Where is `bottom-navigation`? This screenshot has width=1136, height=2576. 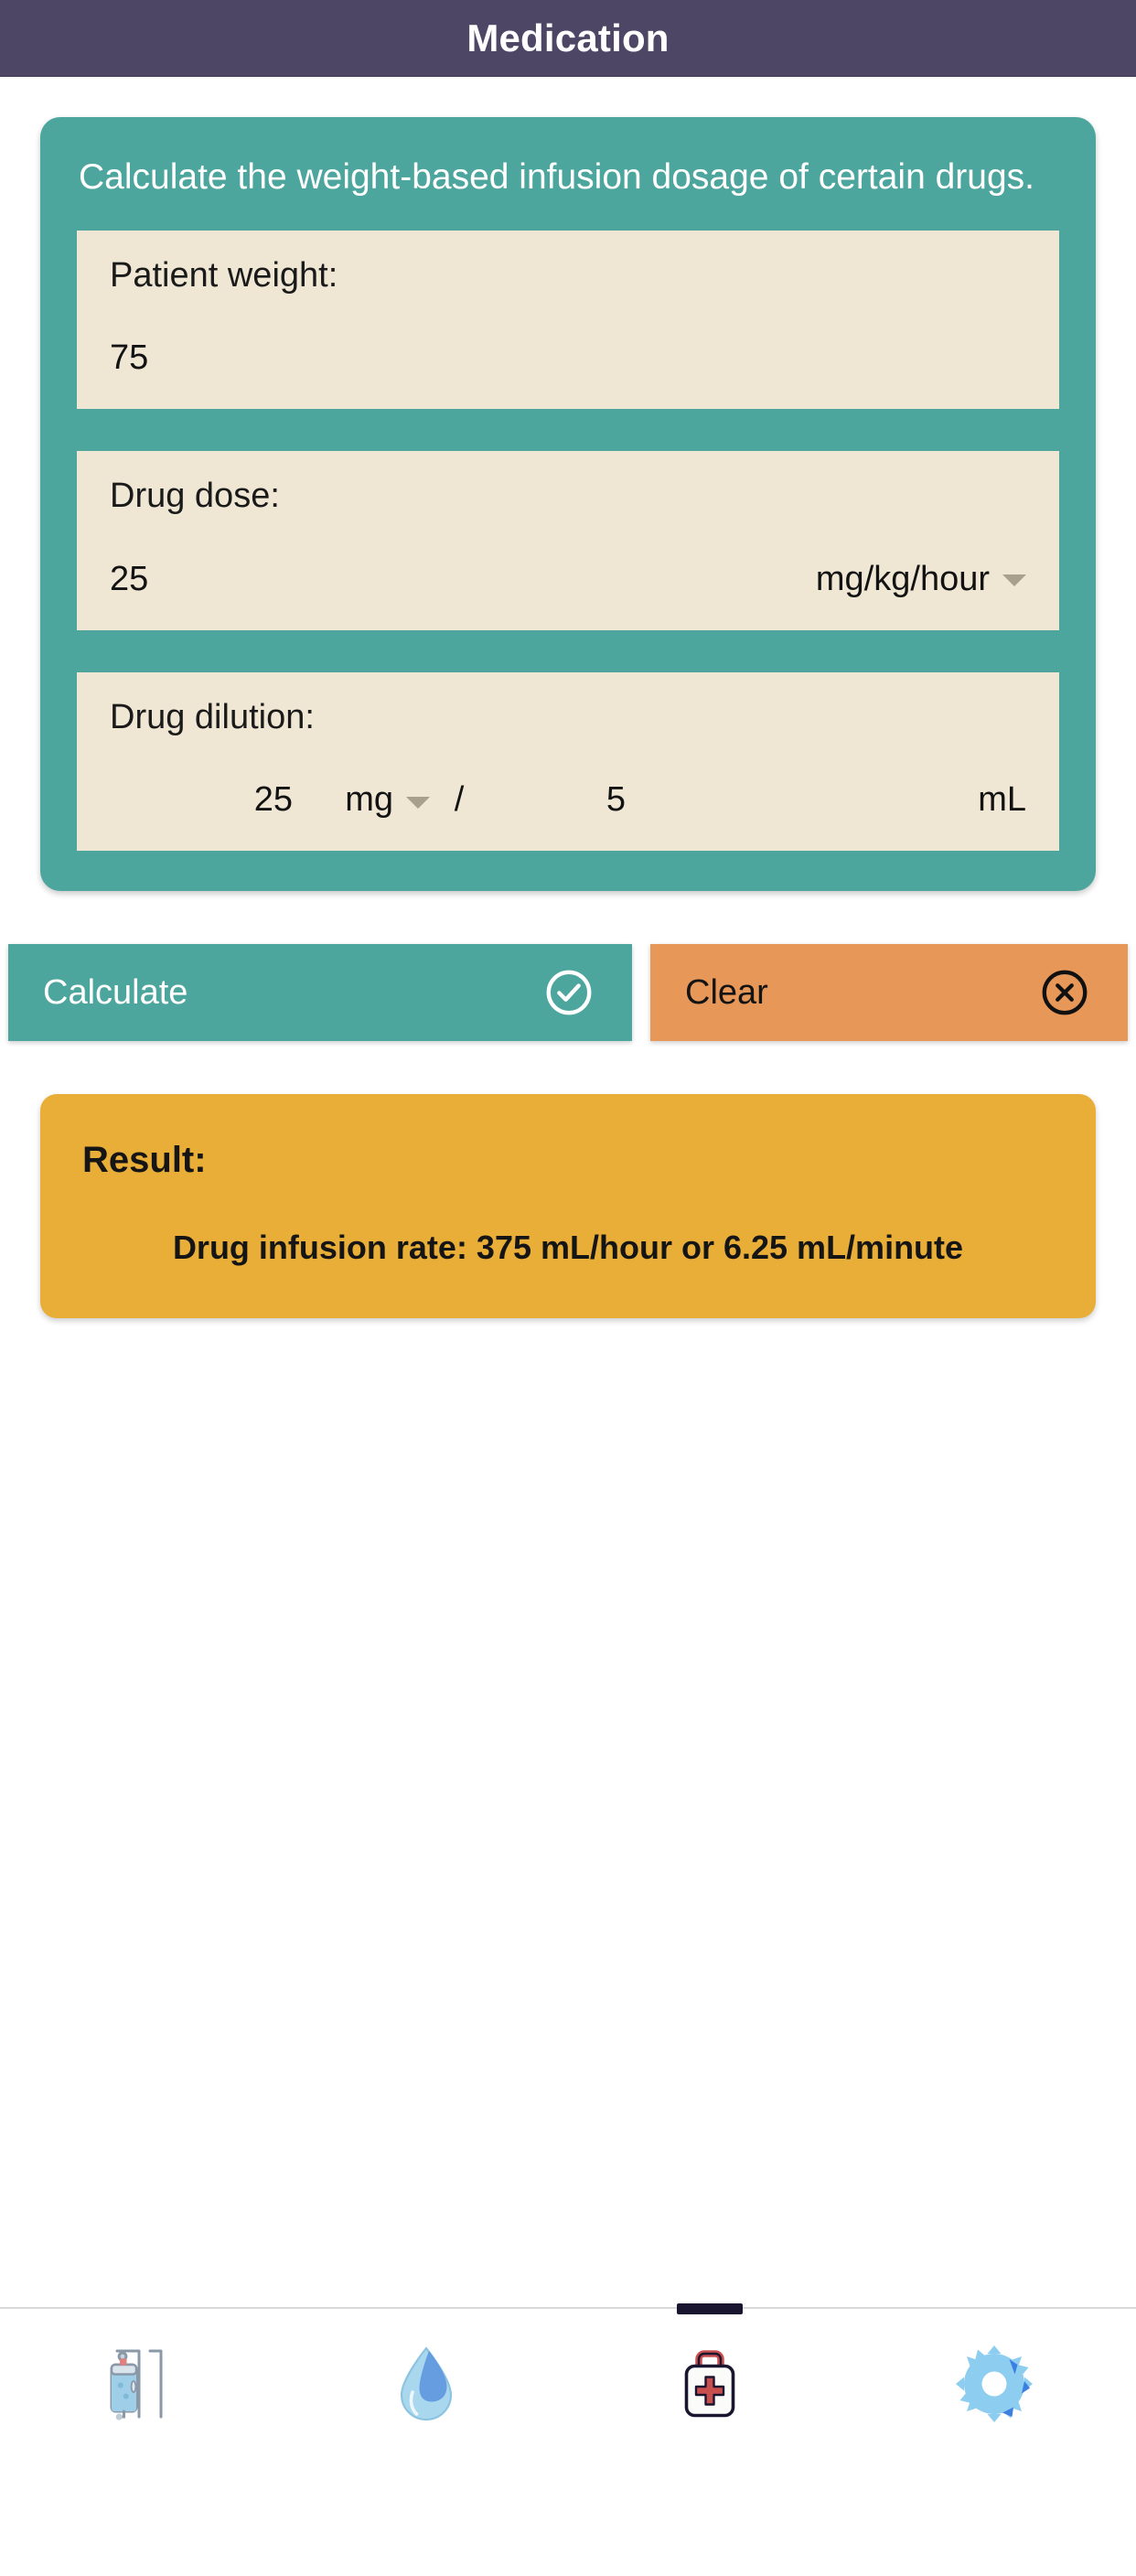 bottom-navigation is located at coordinates (568, 2383).